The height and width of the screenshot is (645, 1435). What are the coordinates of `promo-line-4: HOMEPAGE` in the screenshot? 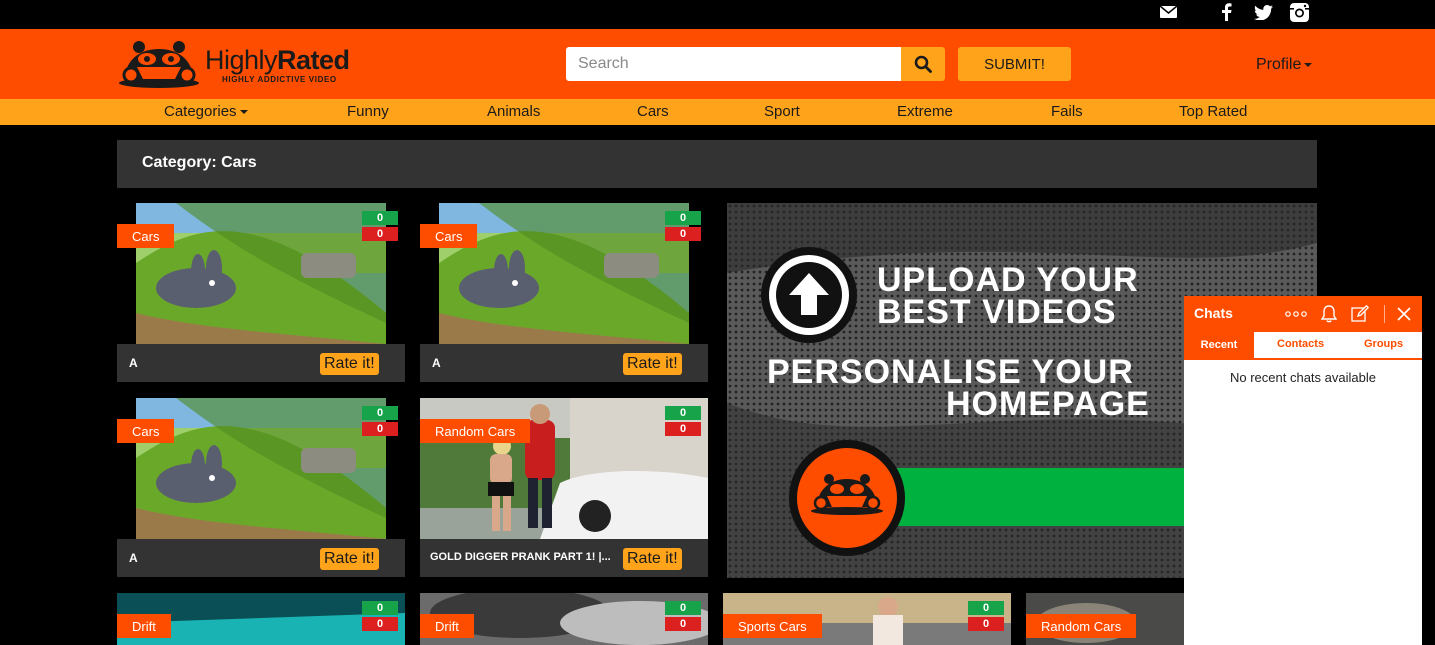 It's located at (1048, 404).